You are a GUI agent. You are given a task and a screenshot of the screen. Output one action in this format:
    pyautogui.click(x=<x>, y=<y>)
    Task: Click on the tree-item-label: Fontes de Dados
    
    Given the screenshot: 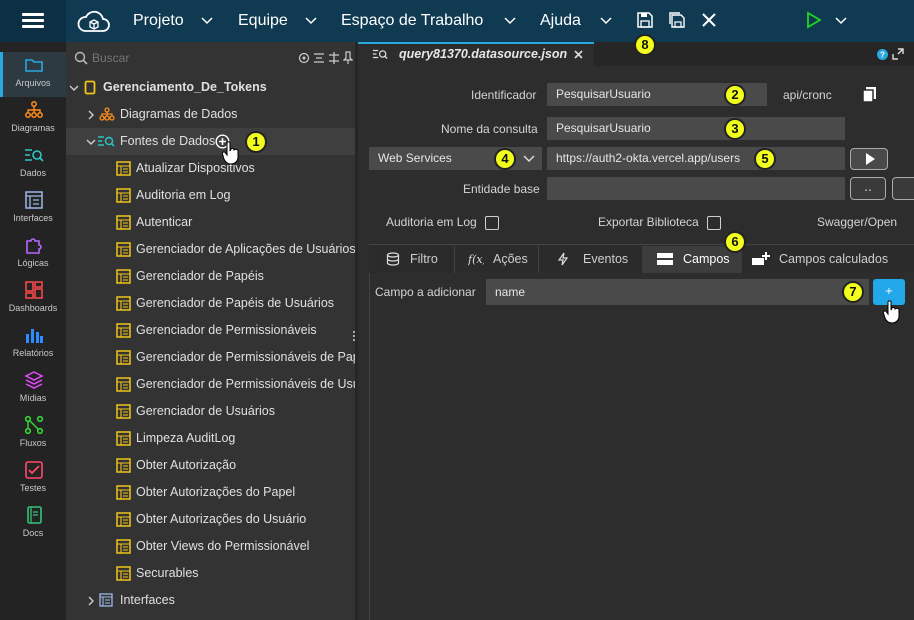 What is the action you would take?
    pyautogui.click(x=168, y=141)
    